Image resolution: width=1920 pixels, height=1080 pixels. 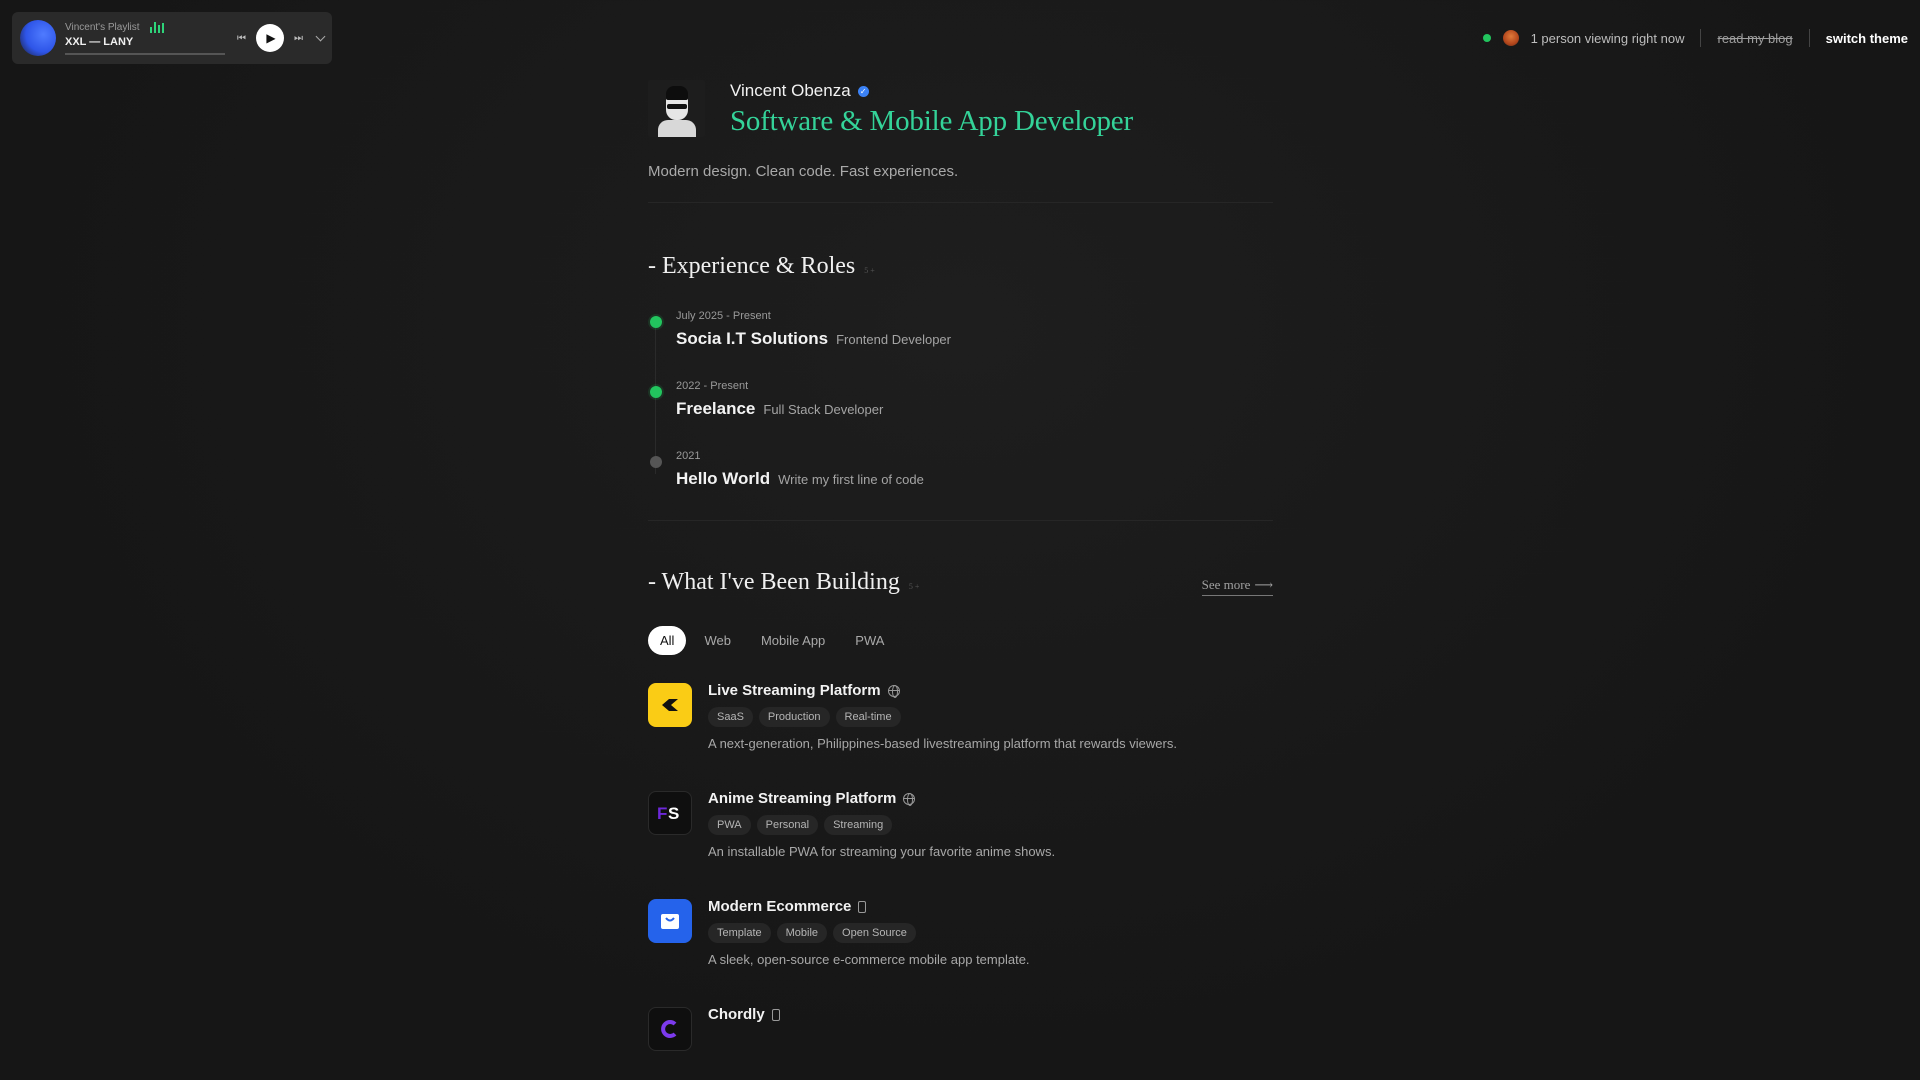 I want to click on section-title: - Experience & Roles 5 +, so click(x=960, y=266).